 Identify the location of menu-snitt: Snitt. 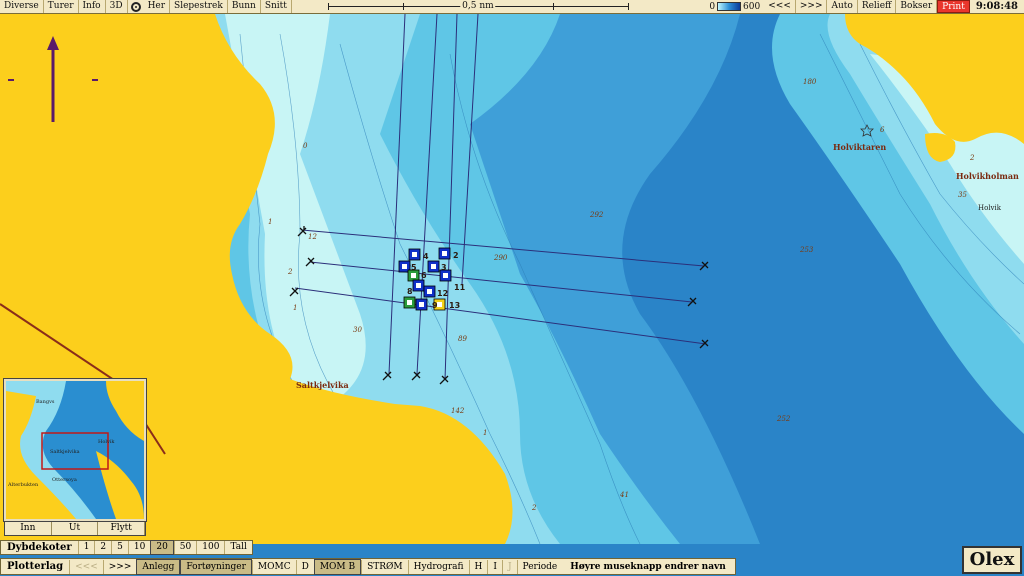
(276, 6).